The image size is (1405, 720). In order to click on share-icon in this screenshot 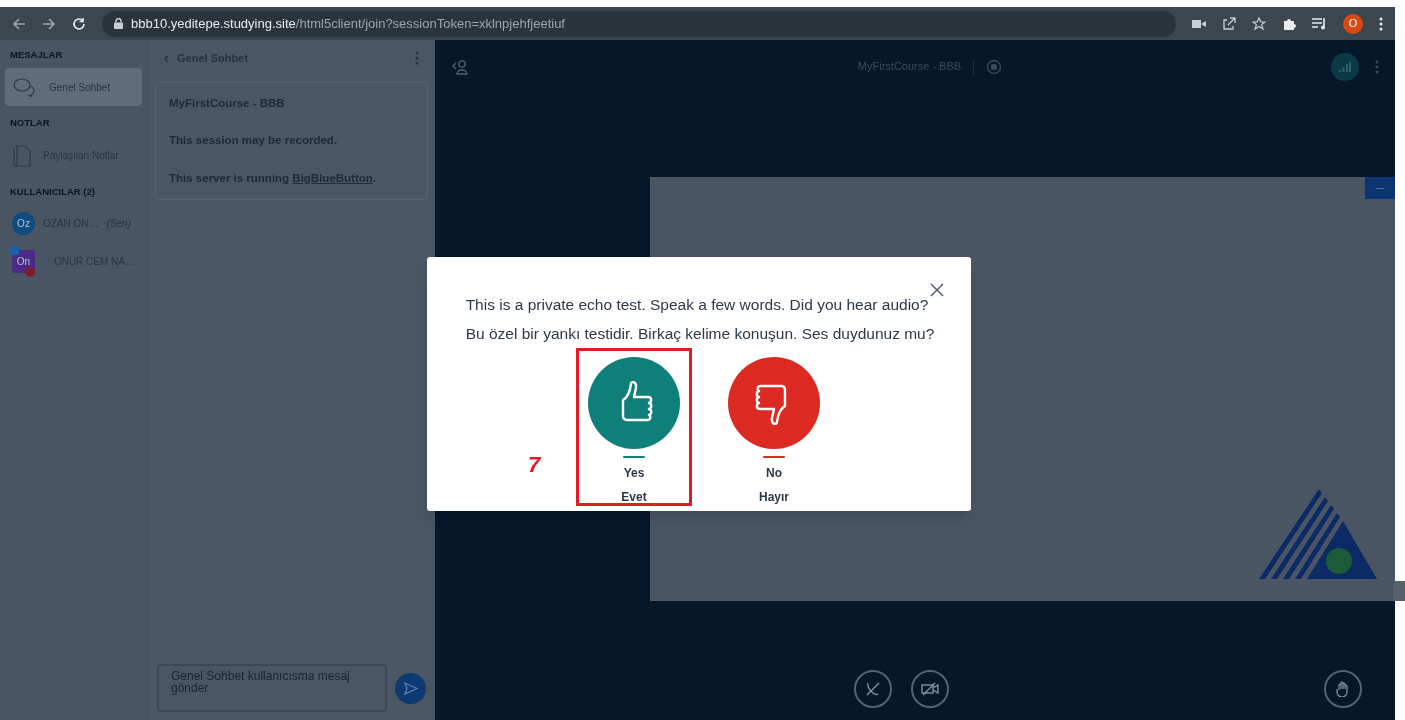, I will do `click(1229, 23)`.